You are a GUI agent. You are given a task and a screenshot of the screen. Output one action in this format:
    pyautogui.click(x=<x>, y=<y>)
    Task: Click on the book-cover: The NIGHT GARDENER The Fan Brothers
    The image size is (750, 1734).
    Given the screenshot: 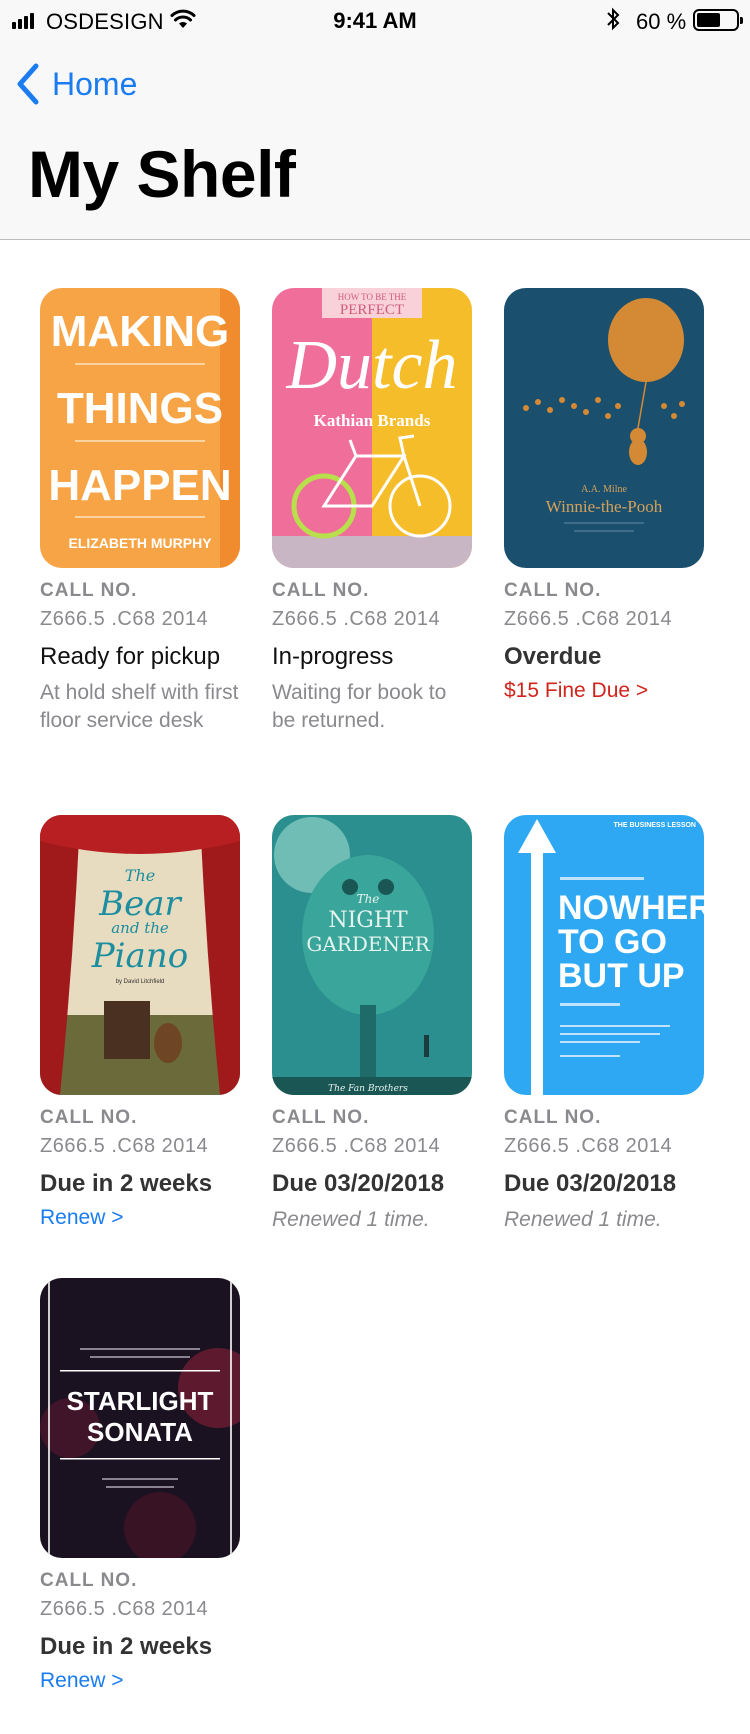 What is the action you would take?
    pyautogui.click(x=372, y=955)
    